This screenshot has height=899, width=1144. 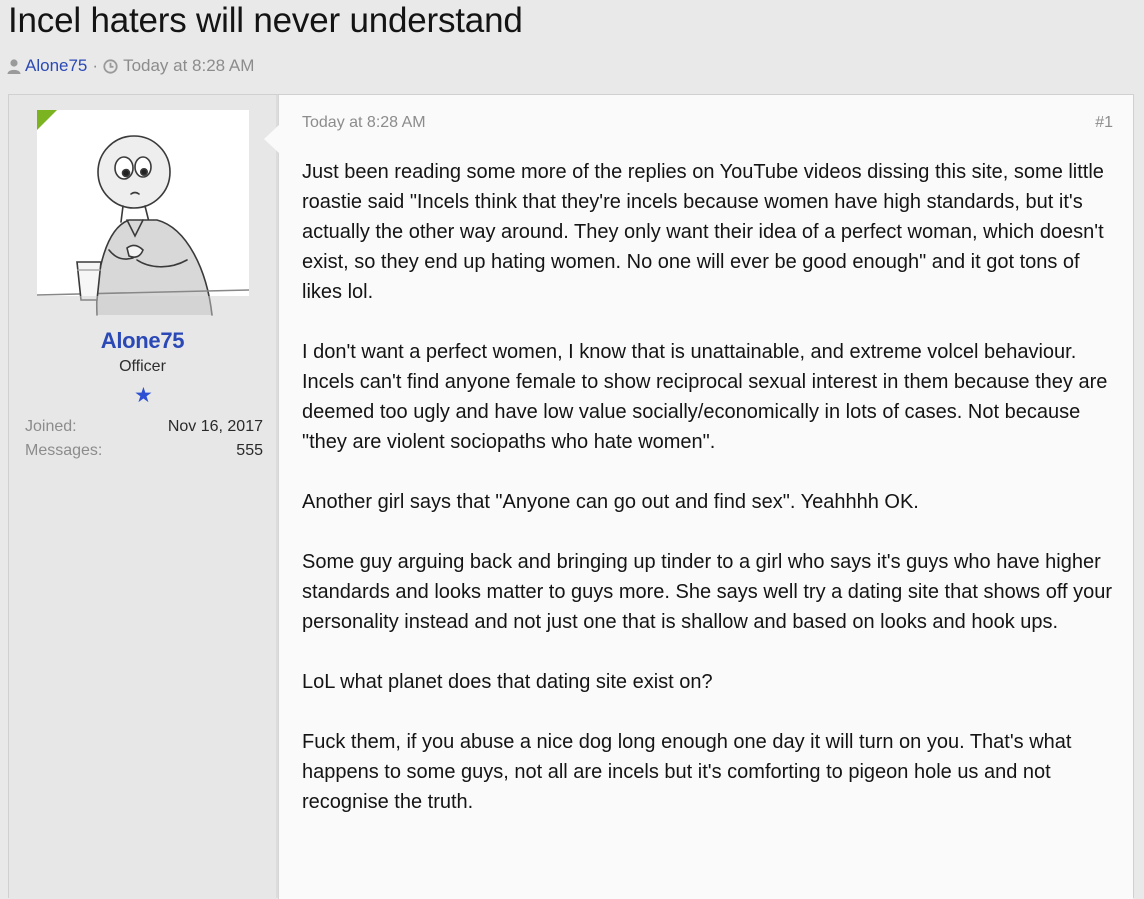 I want to click on message-arrow, so click(x=271, y=139).